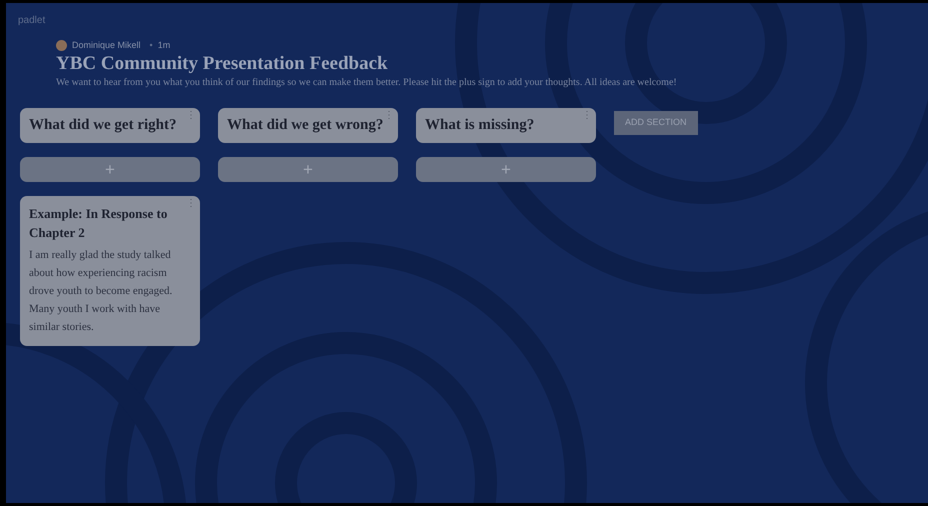 The image size is (928, 506). Describe the element at coordinates (106, 45) in the screenshot. I see `author-name: Dominique Mikell` at that location.